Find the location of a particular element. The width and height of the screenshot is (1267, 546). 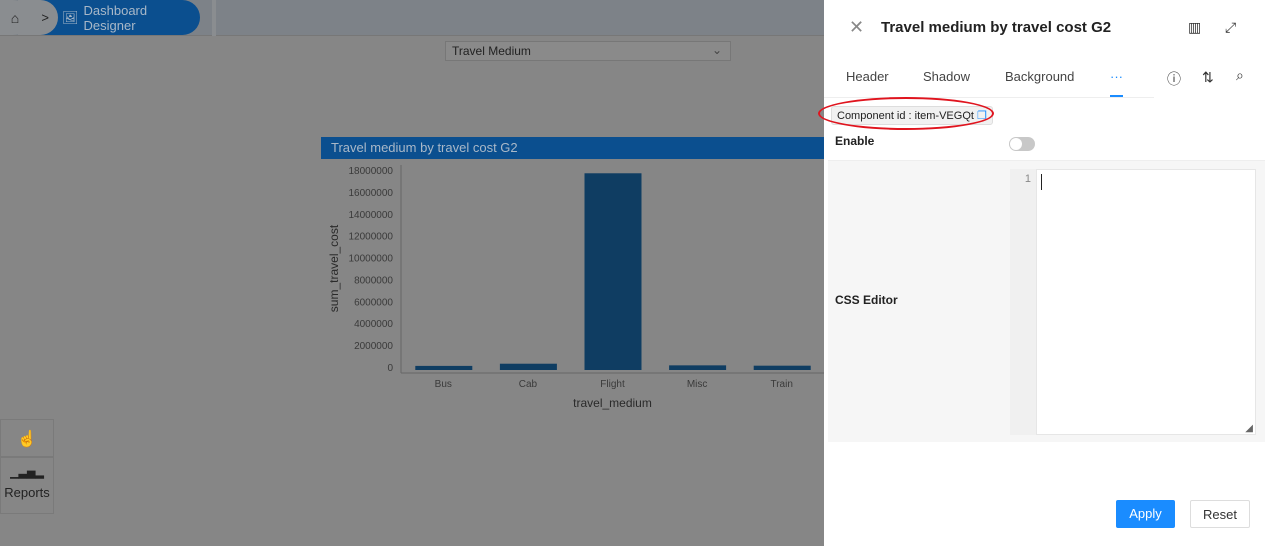

css-editor-label: CSS Editor is located at coordinates (866, 300).